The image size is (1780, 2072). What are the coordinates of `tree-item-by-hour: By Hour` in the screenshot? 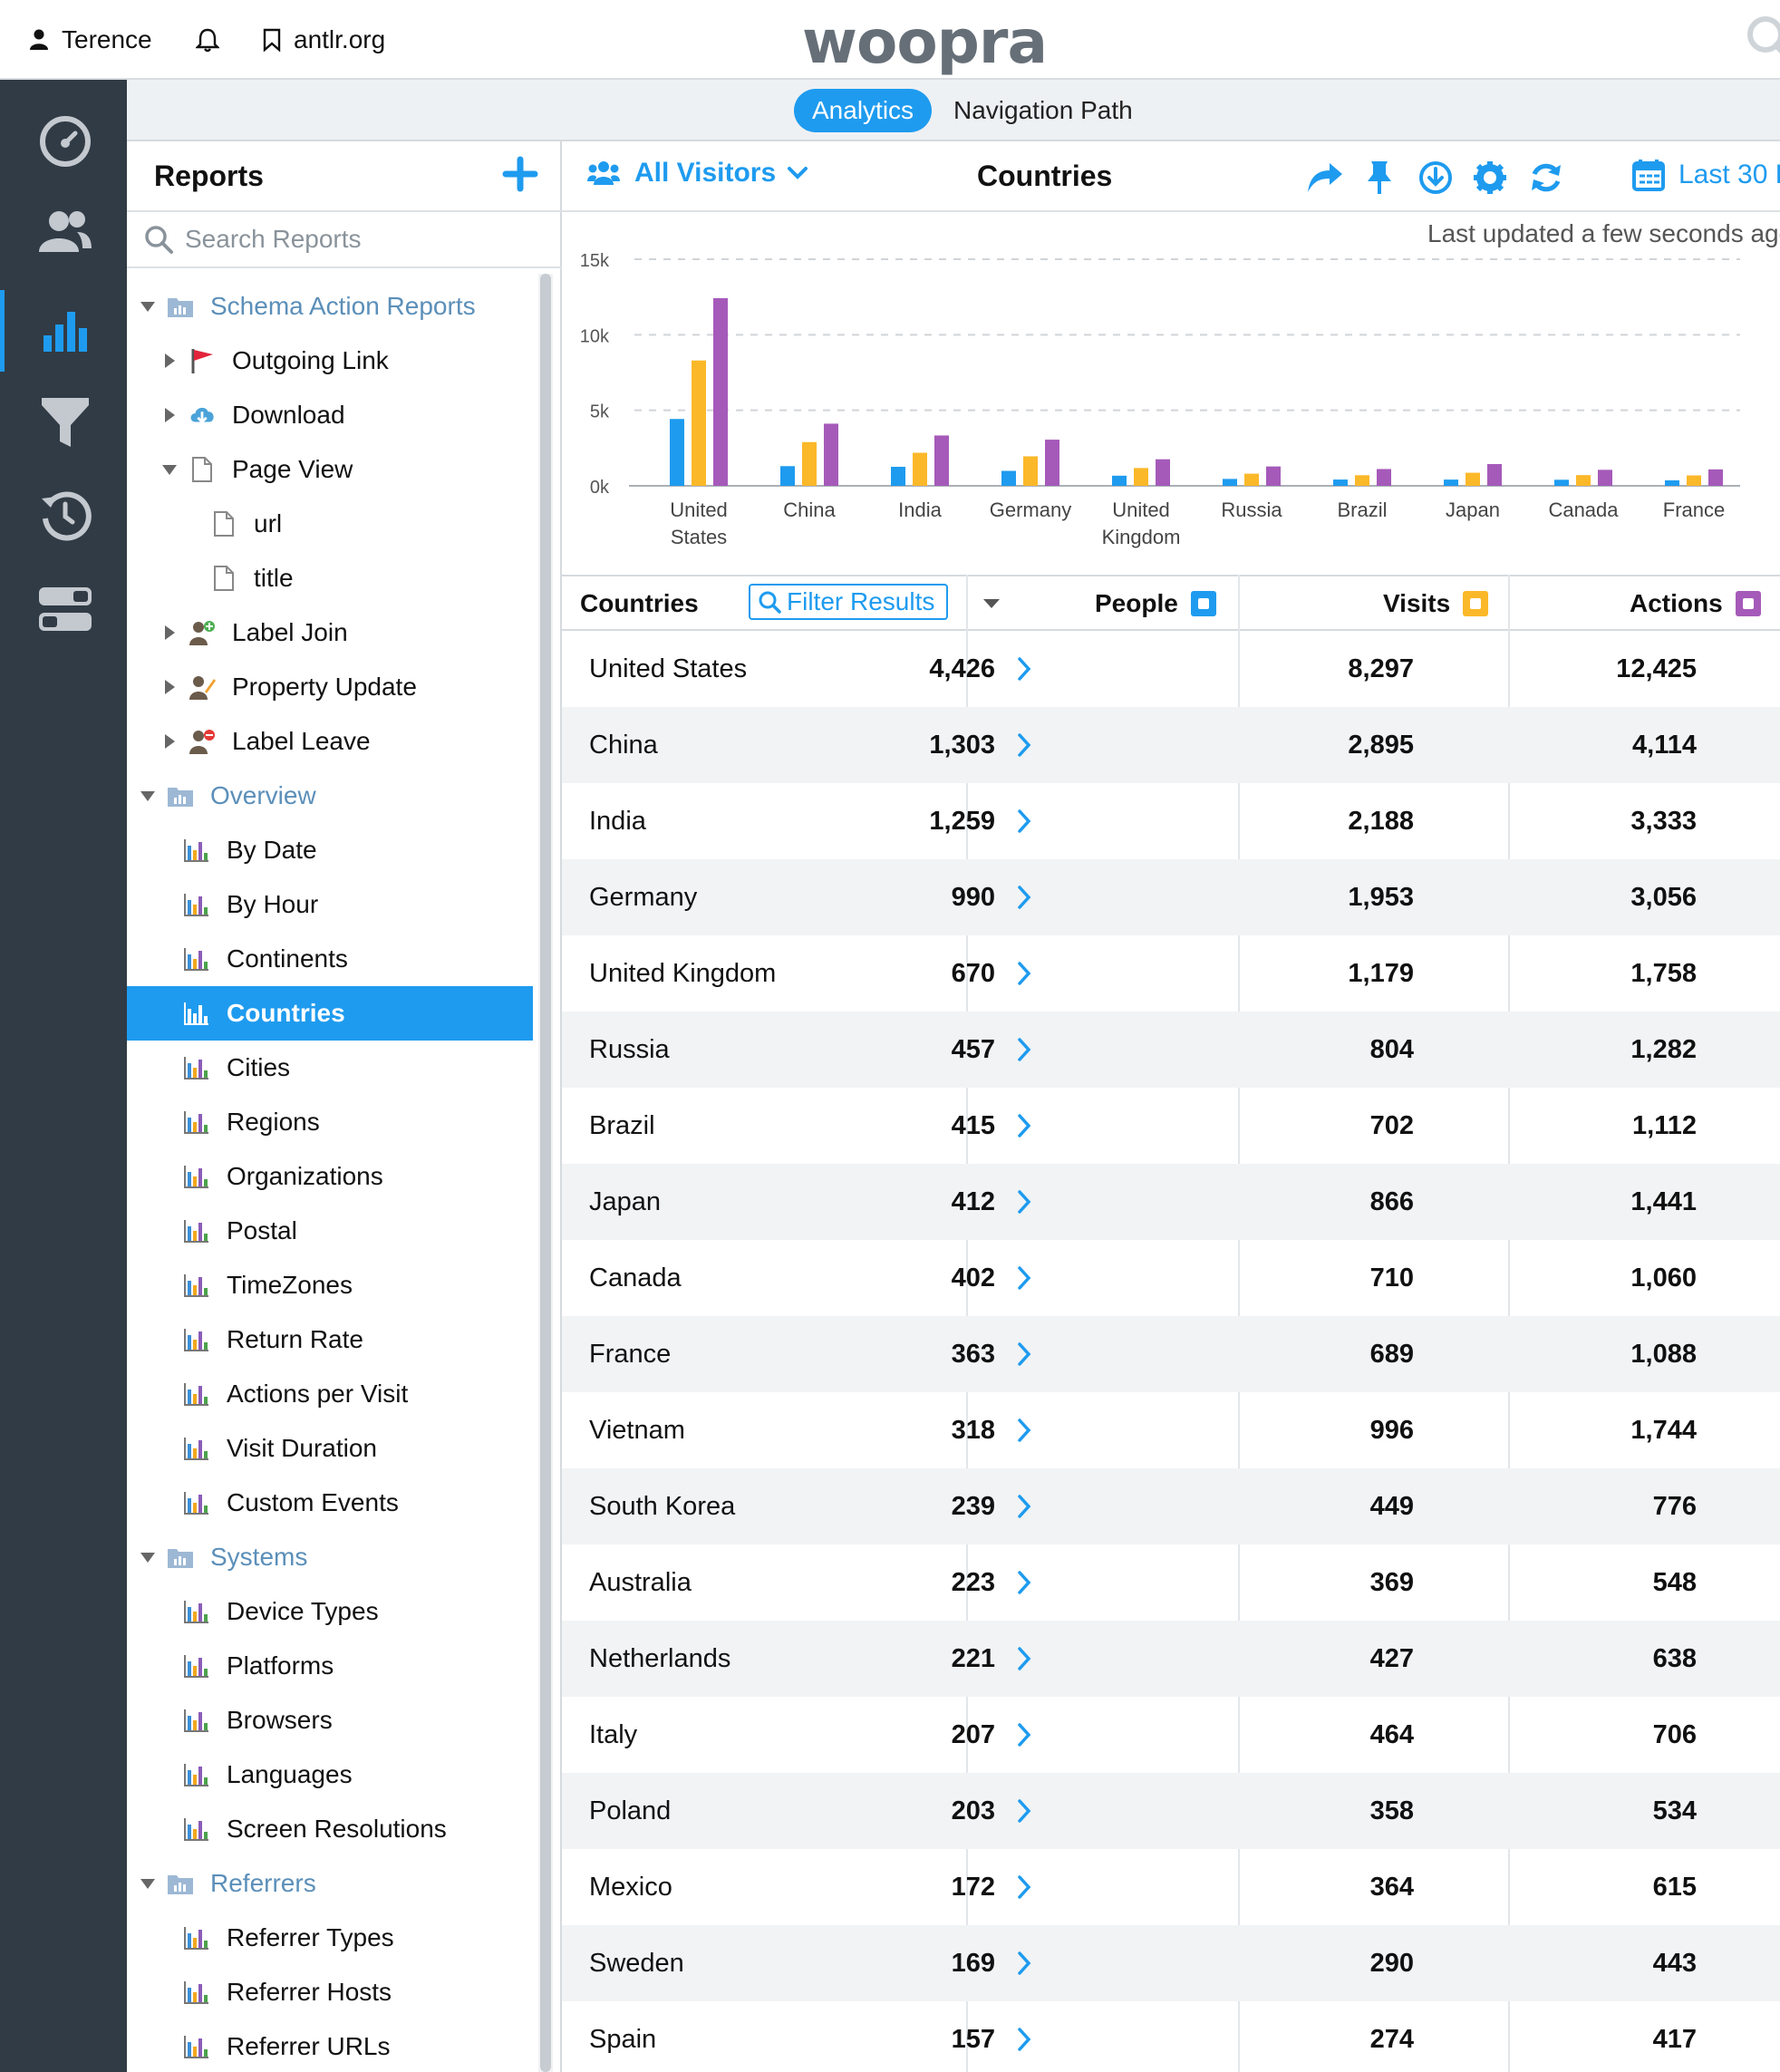 It's located at (330, 904).